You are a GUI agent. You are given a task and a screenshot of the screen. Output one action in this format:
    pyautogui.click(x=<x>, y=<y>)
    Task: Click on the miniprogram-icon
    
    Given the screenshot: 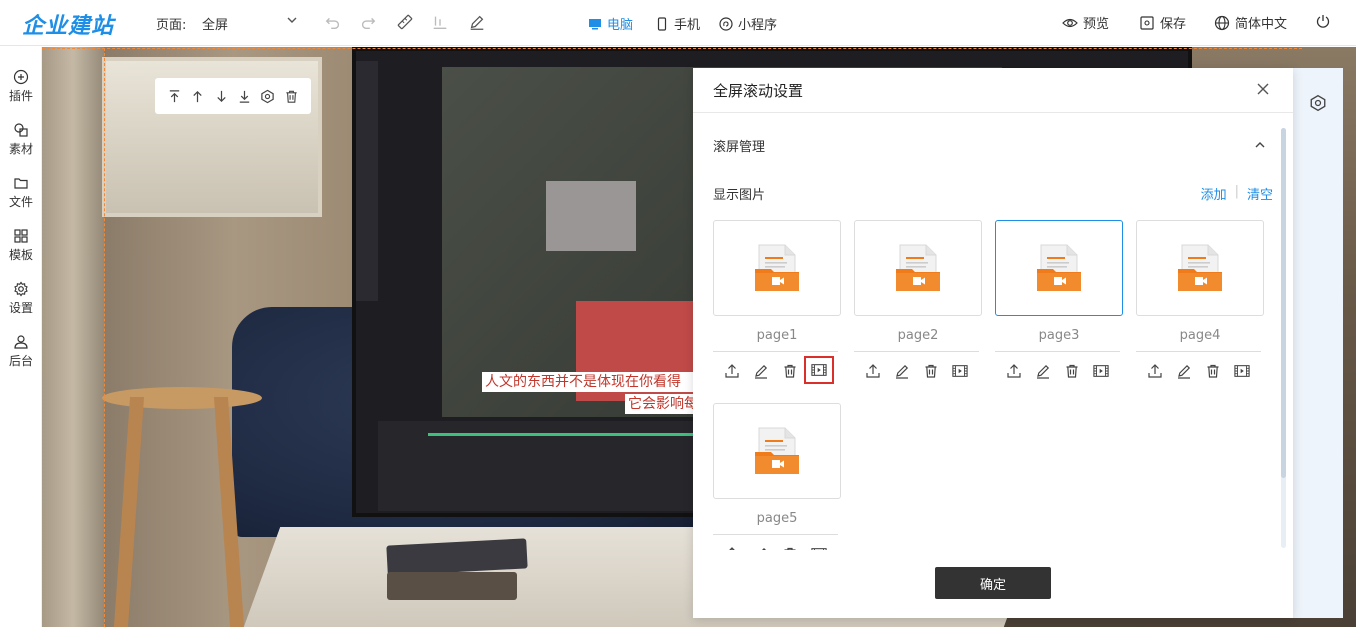 What is the action you would take?
    pyautogui.click(x=726, y=23)
    